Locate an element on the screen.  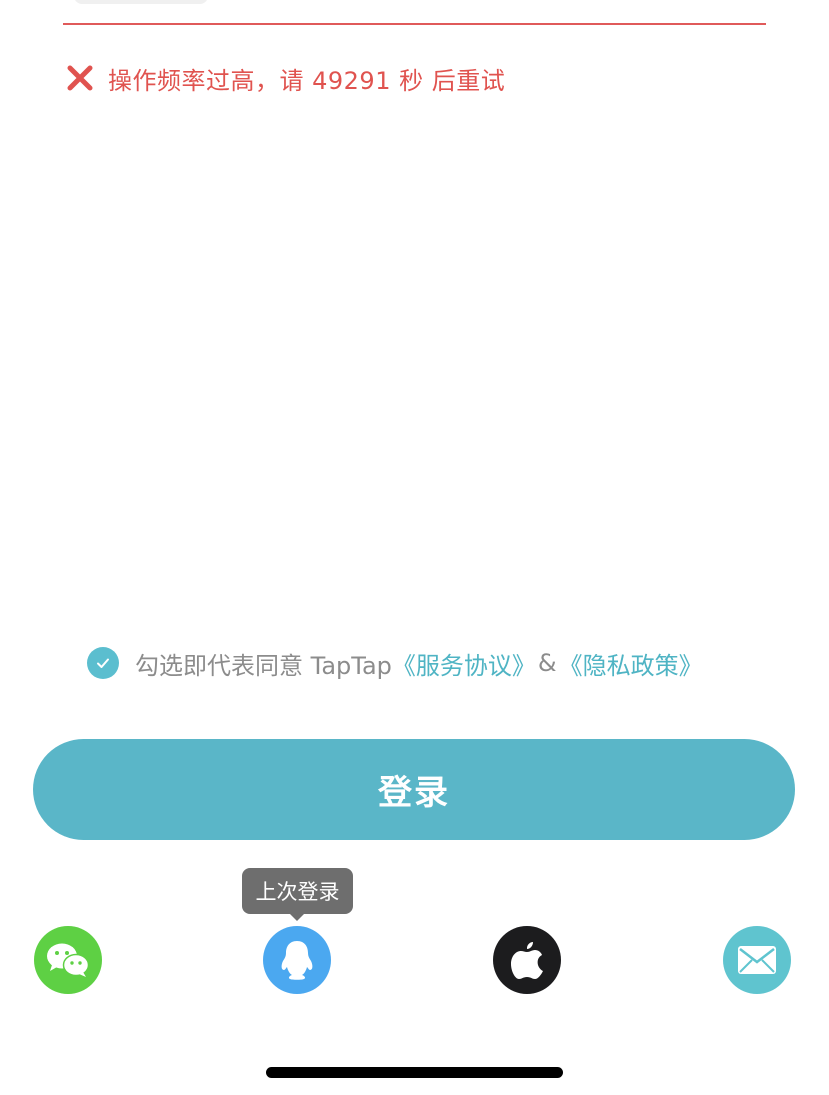
agreement-checkbox is located at coordinates (103, 663).